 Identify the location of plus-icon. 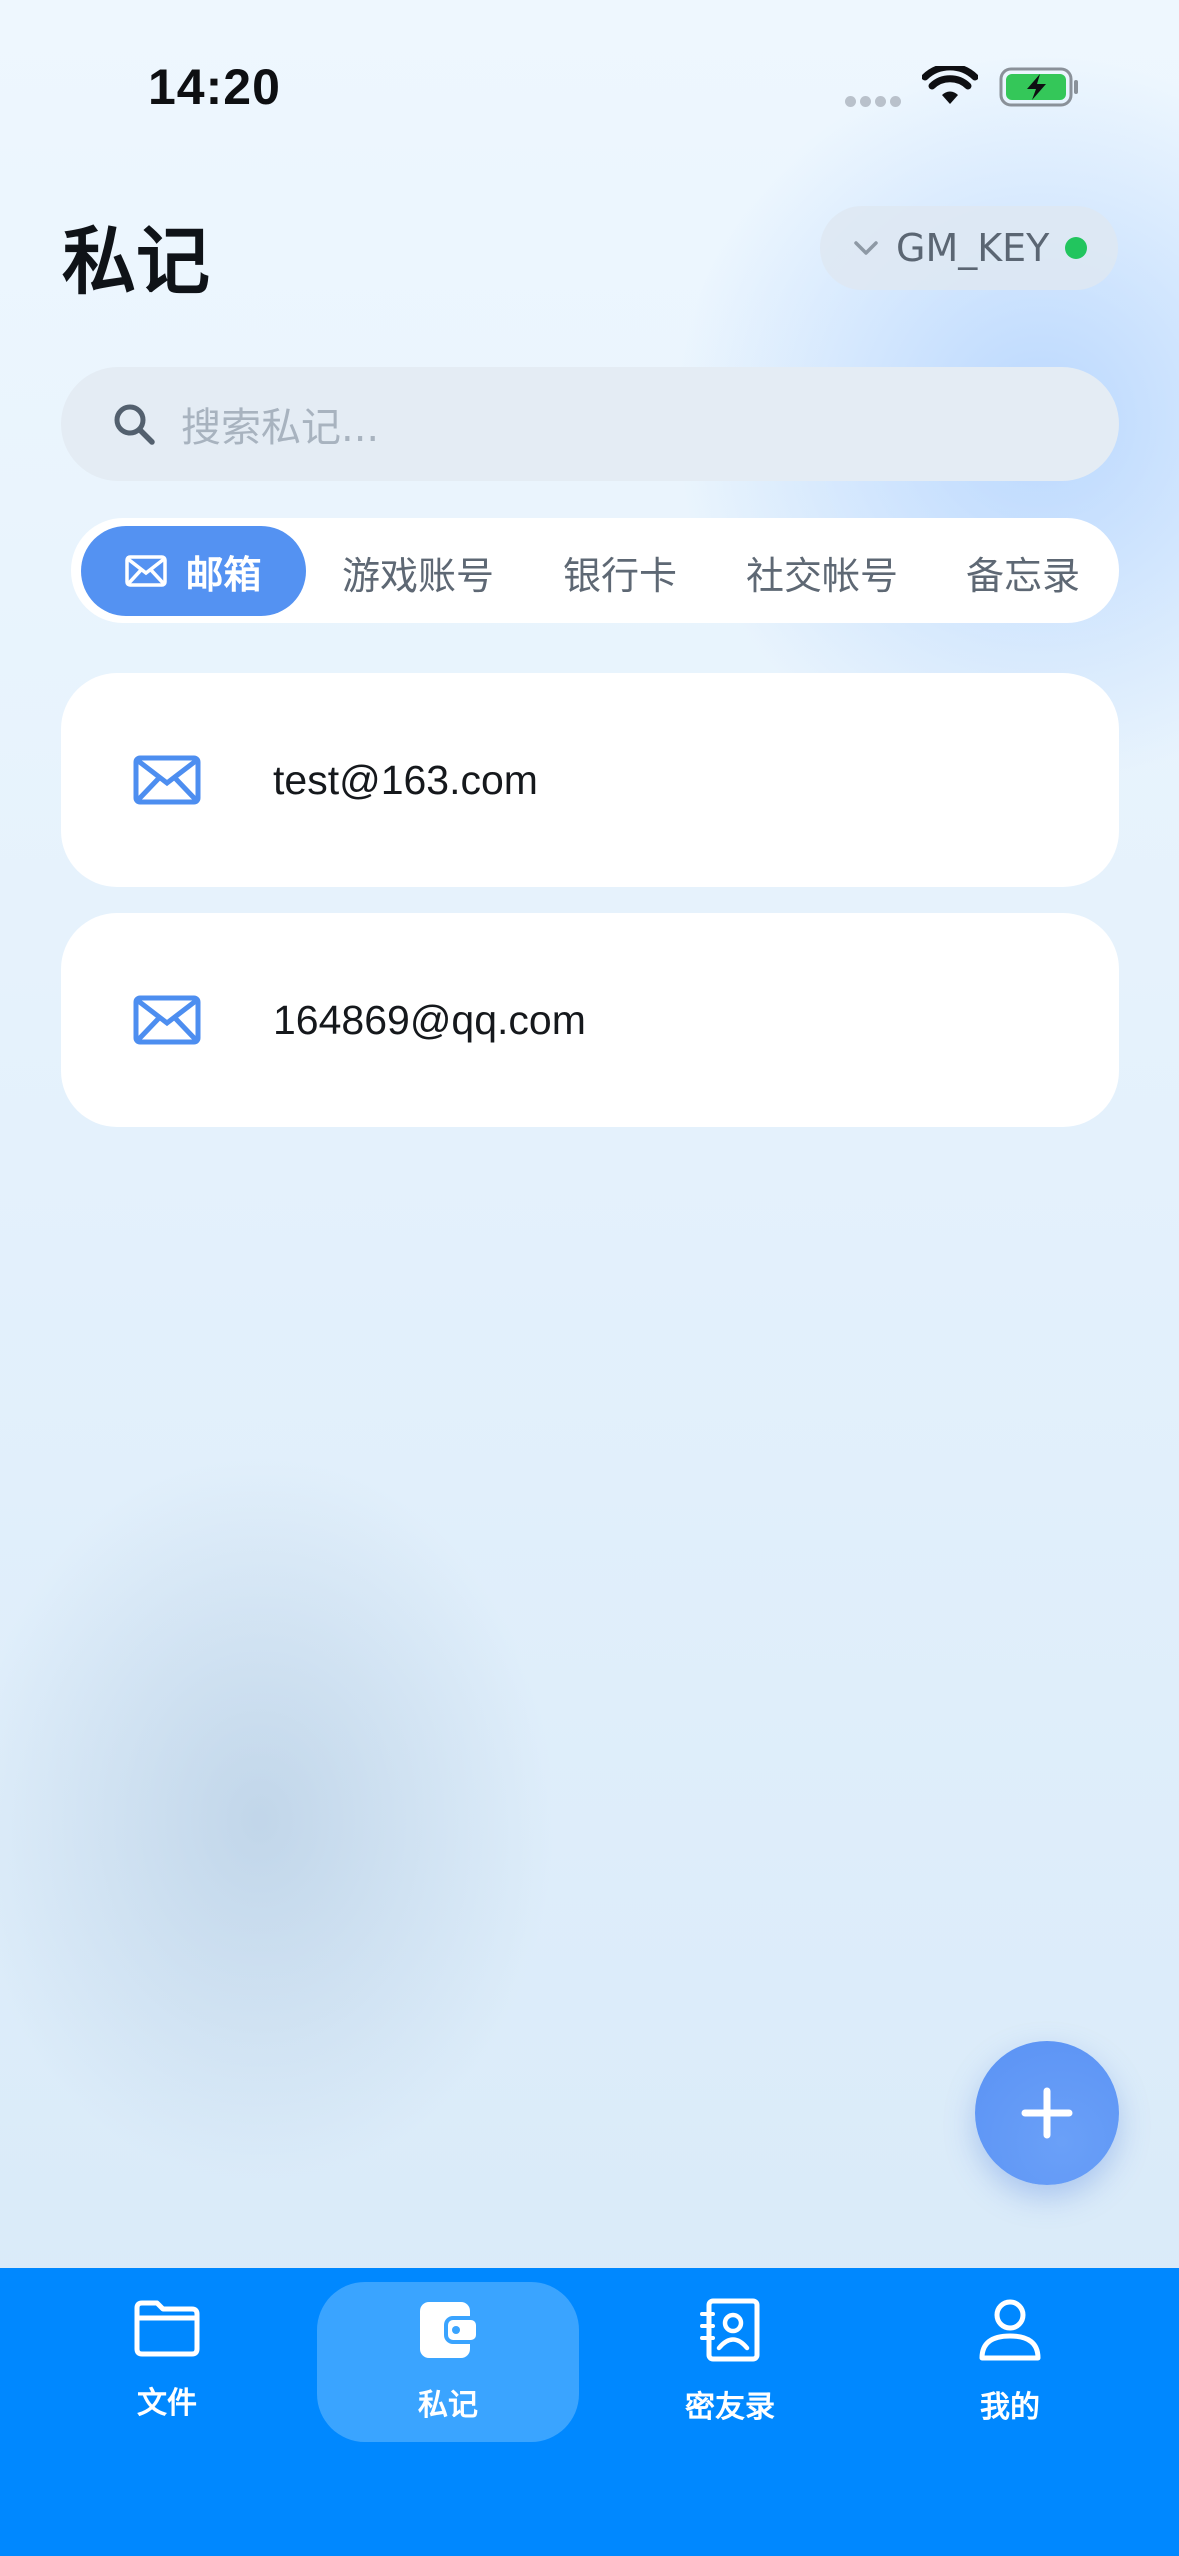
(1047, 2113).